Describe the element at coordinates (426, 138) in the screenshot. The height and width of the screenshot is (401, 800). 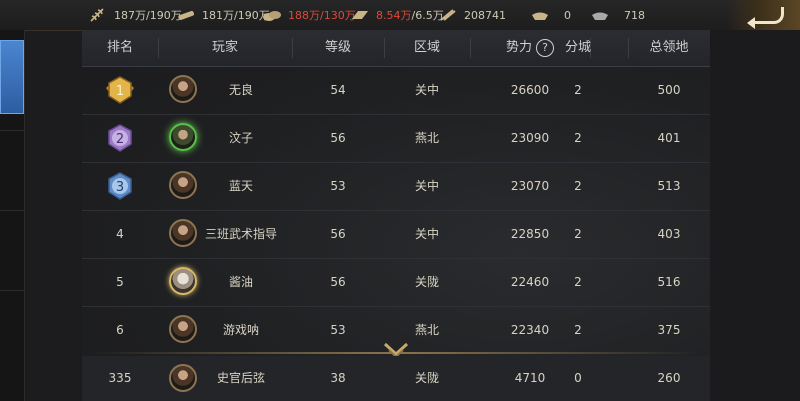
I see `region: 燕北` at that location.